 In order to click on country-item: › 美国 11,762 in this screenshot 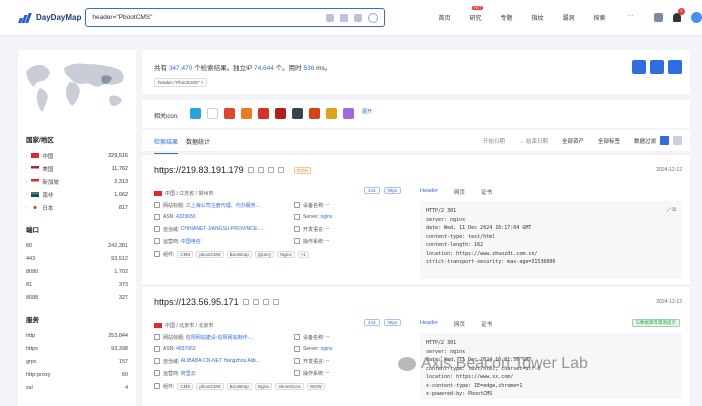, I will do `click(77, 168)`.